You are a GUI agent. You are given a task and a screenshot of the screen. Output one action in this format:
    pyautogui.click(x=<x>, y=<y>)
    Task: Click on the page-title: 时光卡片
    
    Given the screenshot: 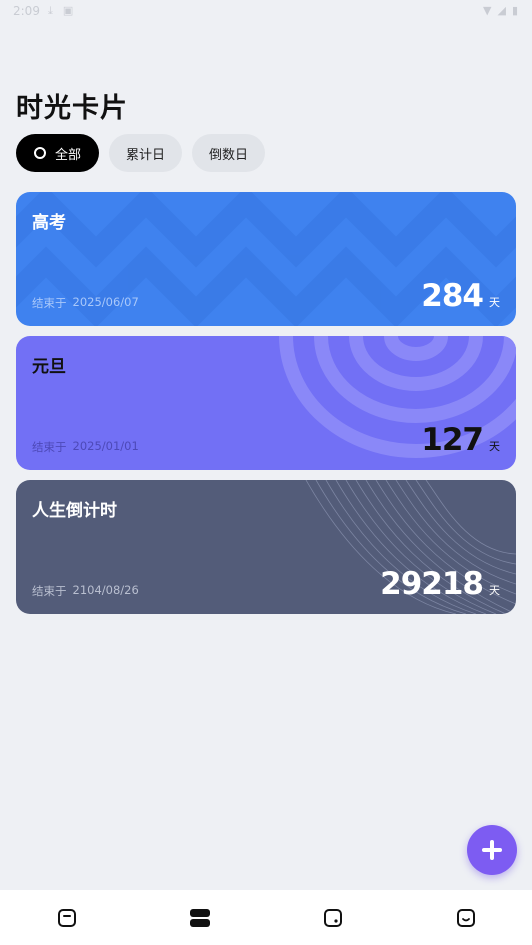 What is the action you would take?
    pyautogui.click(x=72, y=108)
    